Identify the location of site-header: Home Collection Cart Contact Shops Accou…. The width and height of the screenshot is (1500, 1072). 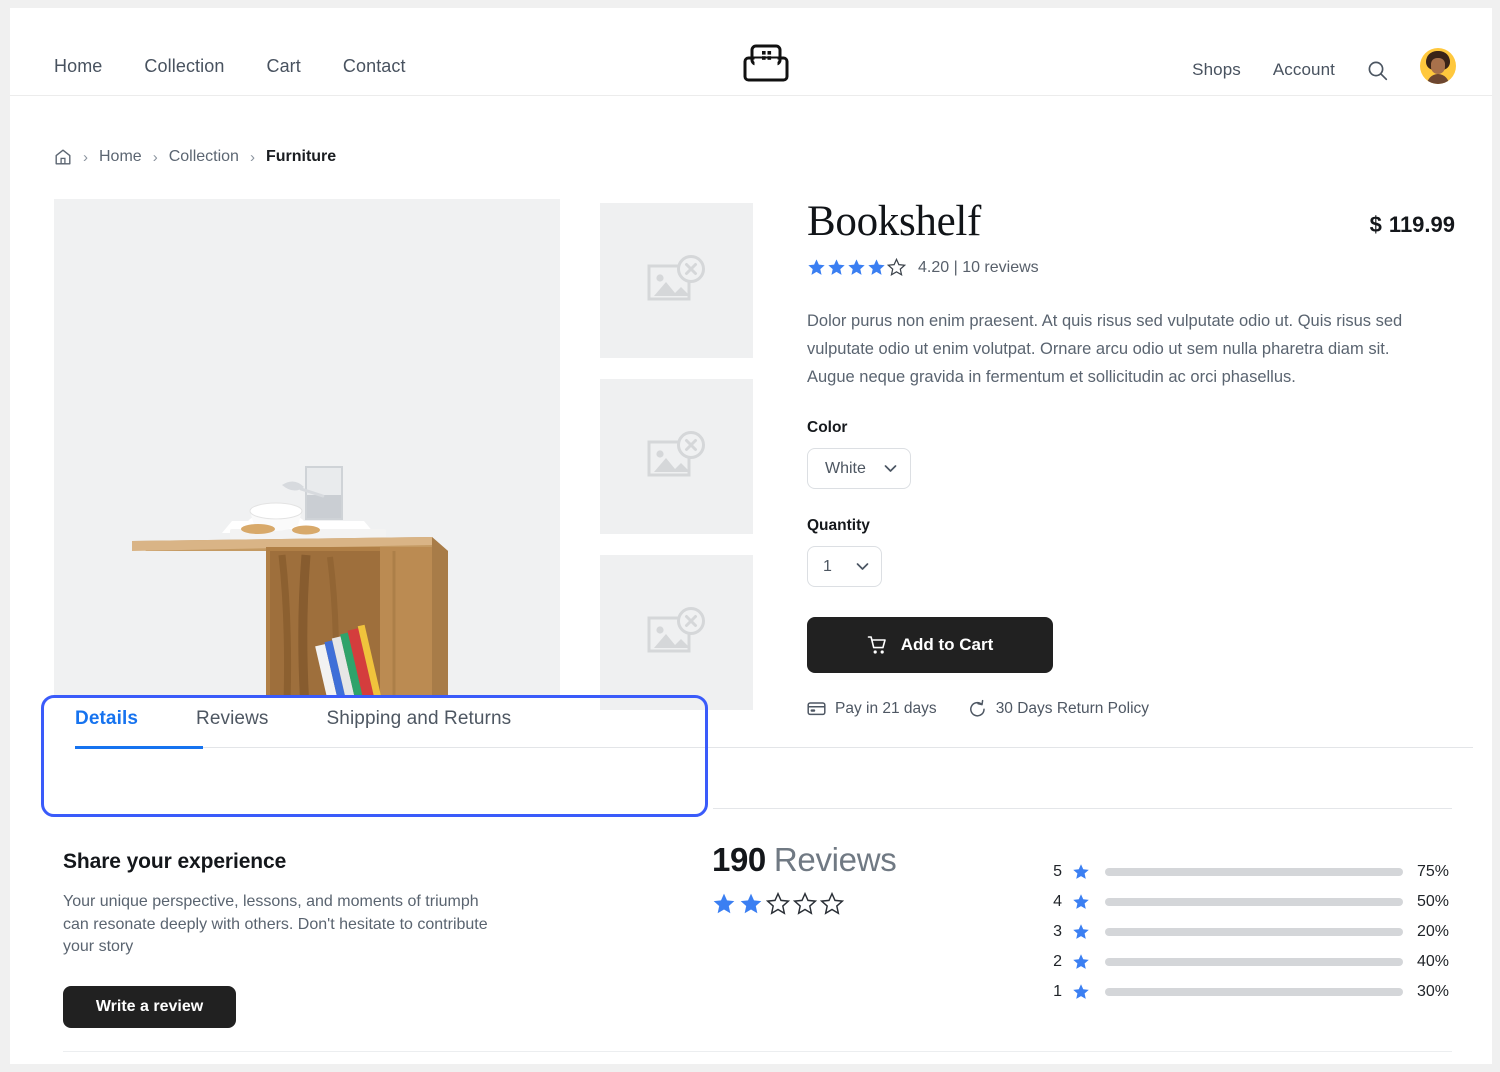
(751, 52).